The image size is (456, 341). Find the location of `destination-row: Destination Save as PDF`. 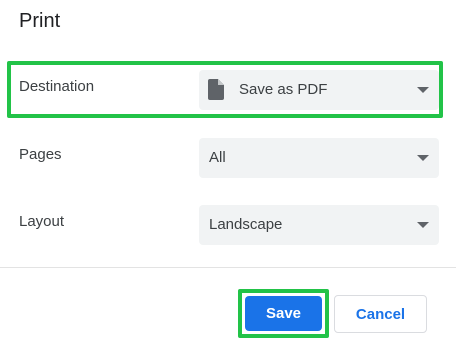

destination-row: Destination Save as PDF is located at coordinates (228, 88).